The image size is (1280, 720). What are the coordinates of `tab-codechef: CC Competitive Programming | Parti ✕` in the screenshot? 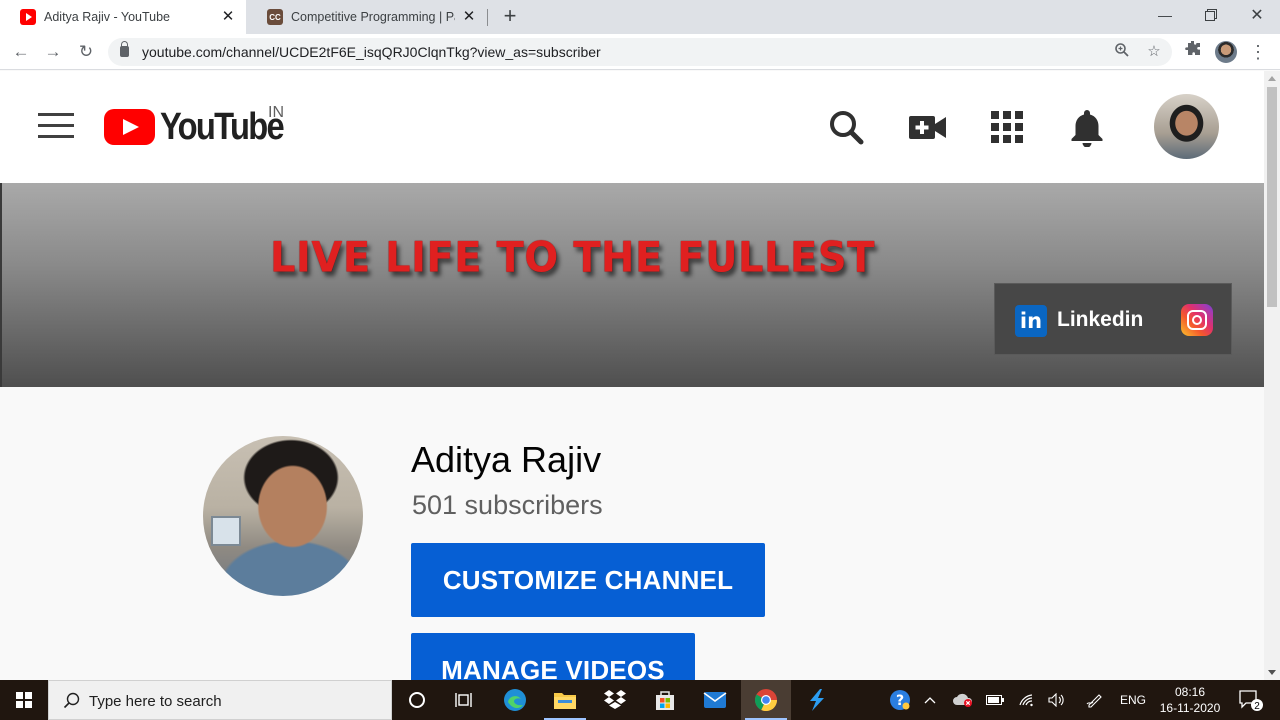 It's located at (367, 17).